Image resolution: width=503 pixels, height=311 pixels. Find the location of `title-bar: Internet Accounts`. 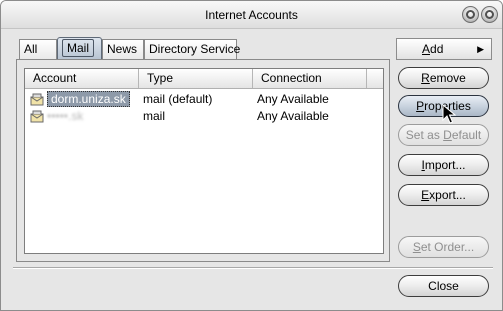

title-bar: Internet Accounts is located at coordinates (251, 15).